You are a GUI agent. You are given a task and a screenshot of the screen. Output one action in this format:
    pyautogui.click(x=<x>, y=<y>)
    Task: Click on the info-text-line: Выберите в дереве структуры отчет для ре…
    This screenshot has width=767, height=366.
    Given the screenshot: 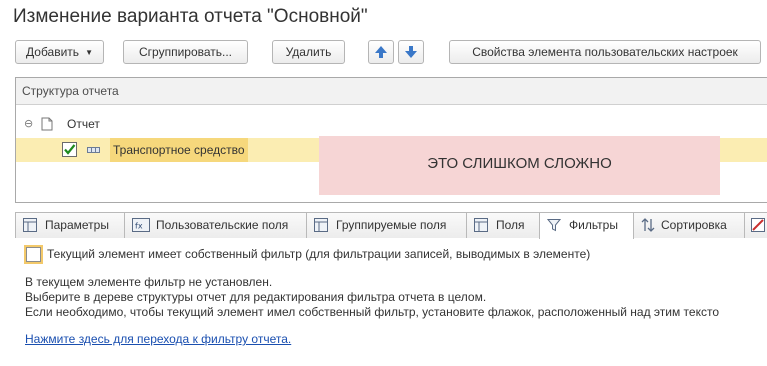 What is the action you would take?
    pyautogui.click(x=256, y=297)
    